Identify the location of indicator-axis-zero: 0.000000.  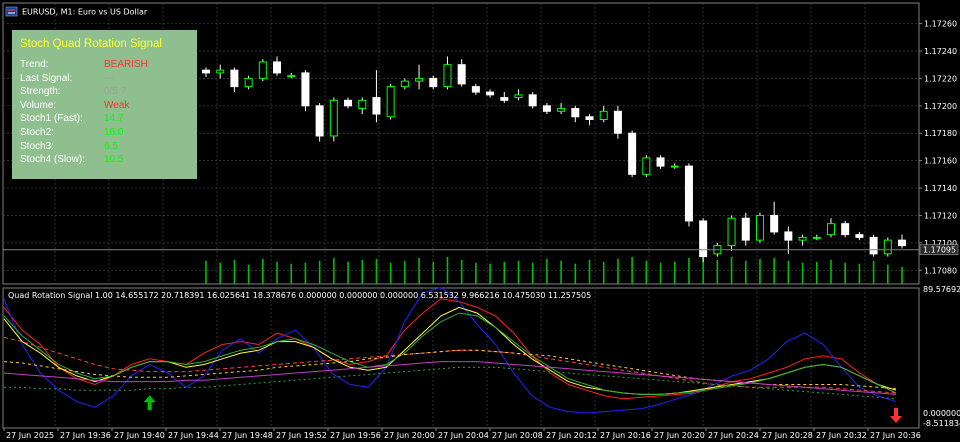
(941, 413).